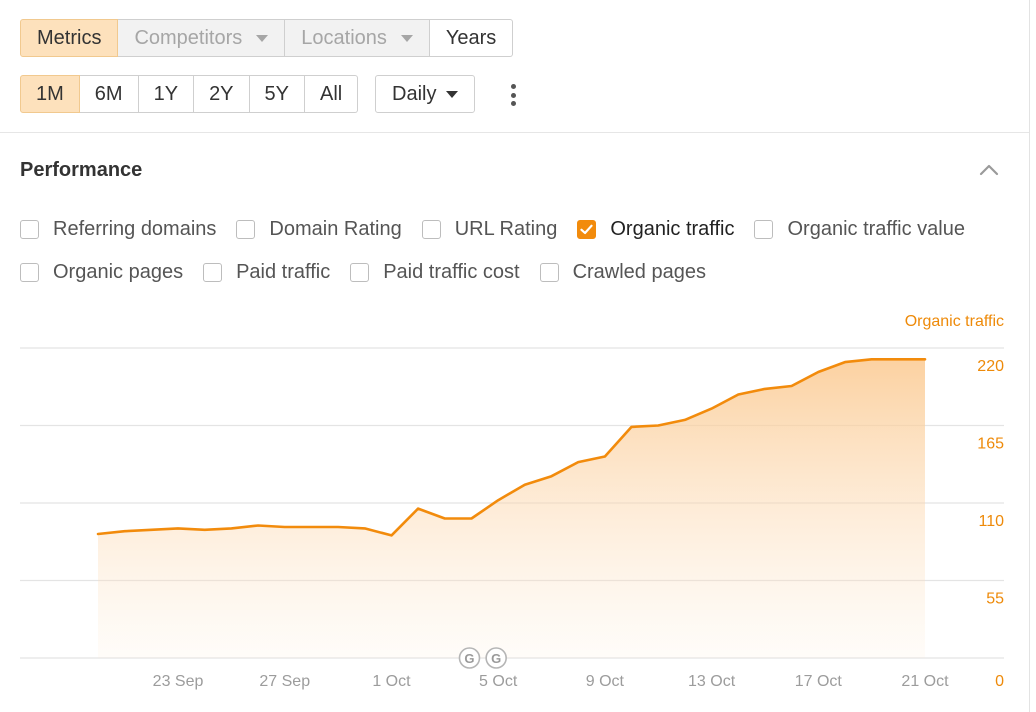 The image size is (1036, 712). I want to click on range-1y-button: 1Y, so click(166, 94).